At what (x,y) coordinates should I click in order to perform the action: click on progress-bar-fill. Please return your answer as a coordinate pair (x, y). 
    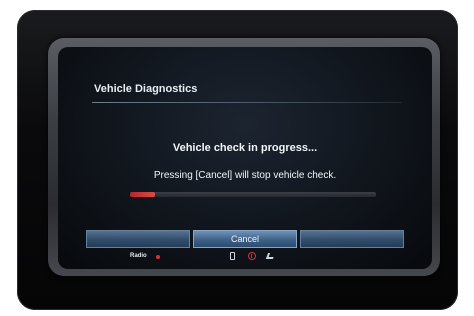
    Looking at the image, I should click on (142, 194).